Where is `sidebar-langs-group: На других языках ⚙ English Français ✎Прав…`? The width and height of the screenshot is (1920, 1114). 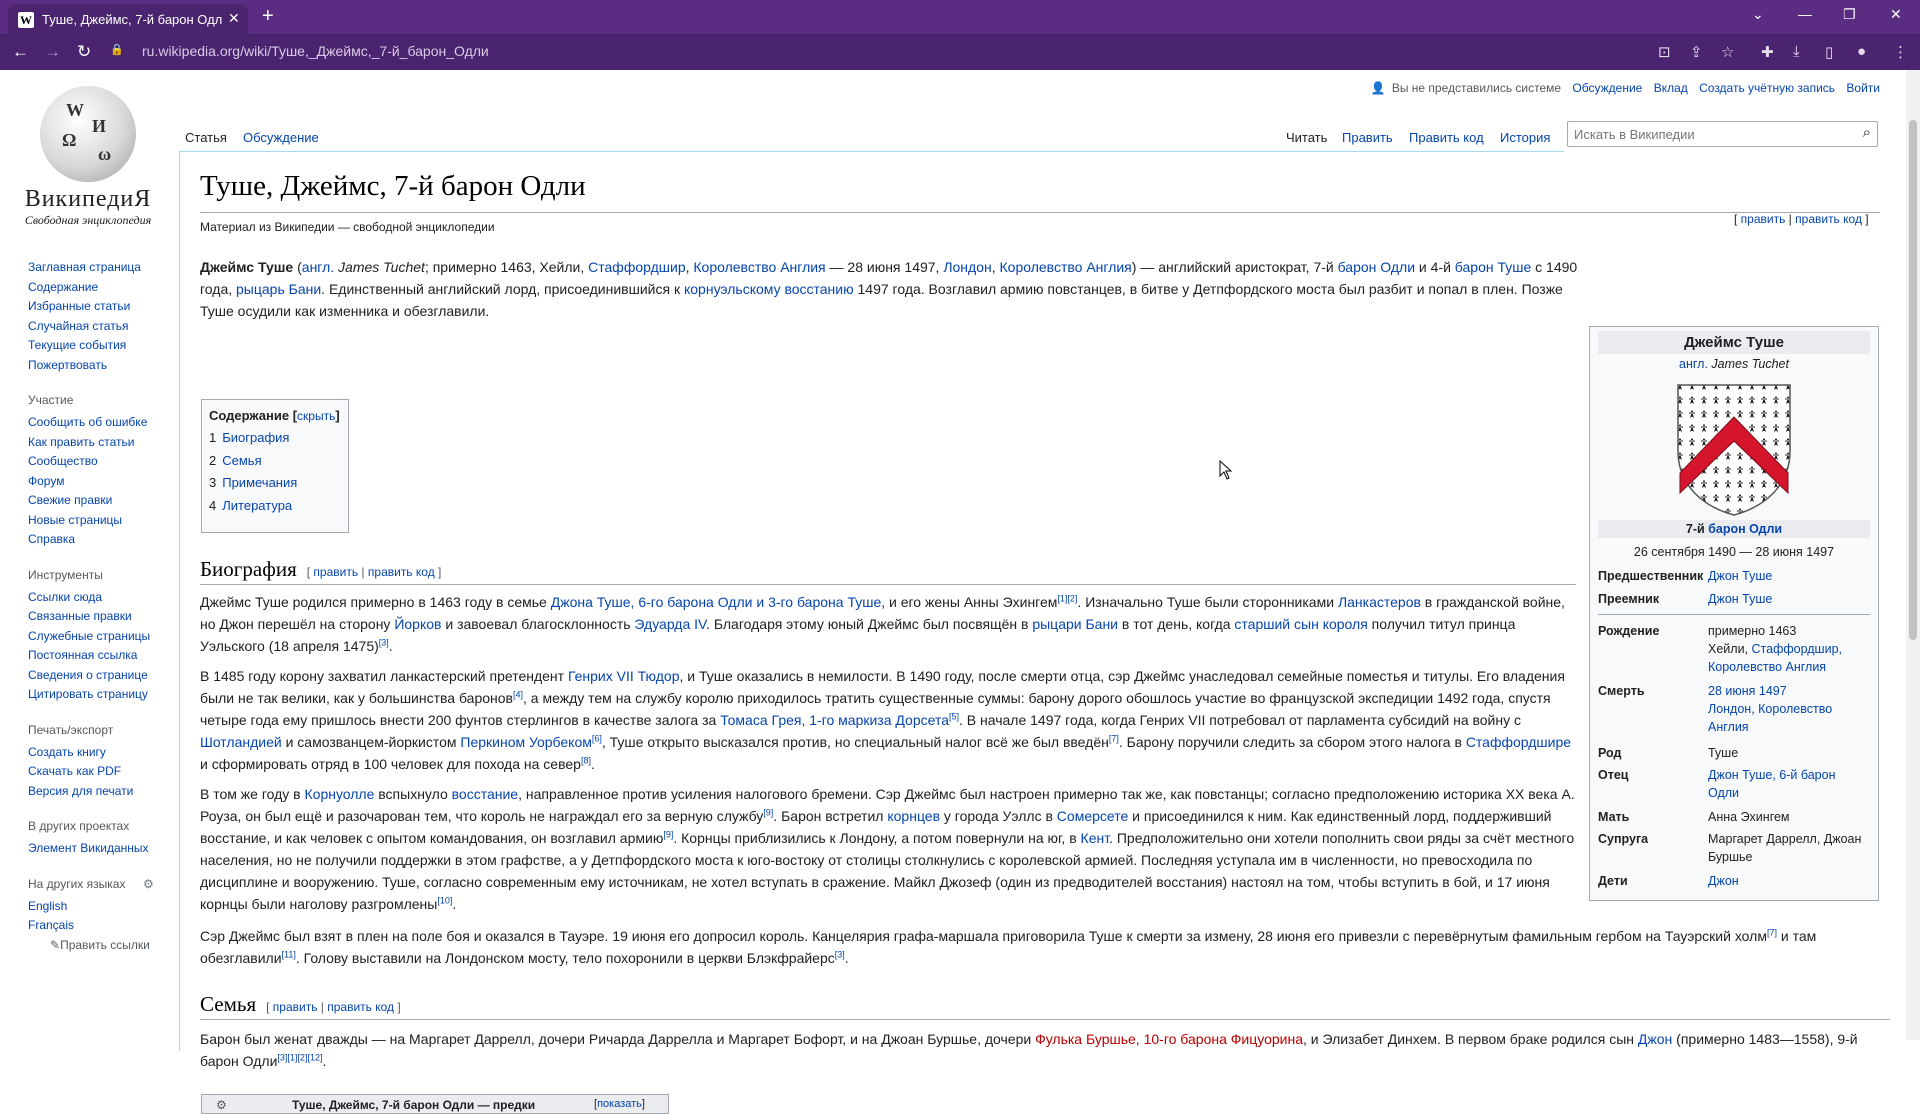 sidebar-langs-group: На других языках ⚙ English Français ✎Прав… is located at coordinates (103, 916).